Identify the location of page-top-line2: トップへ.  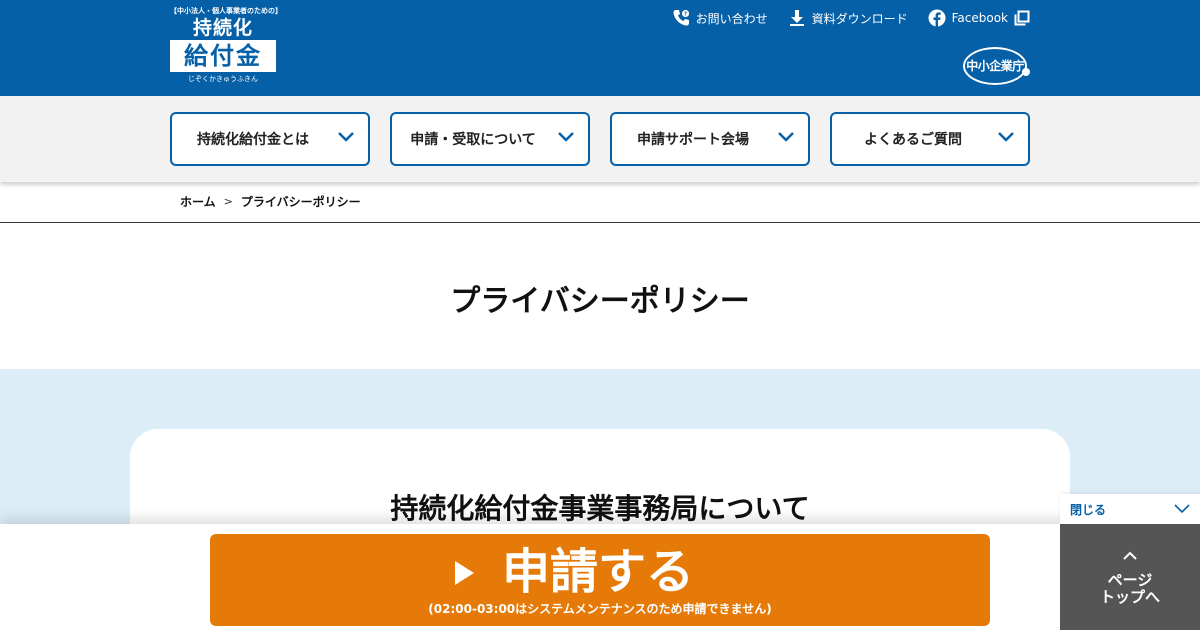
(1129, 597).